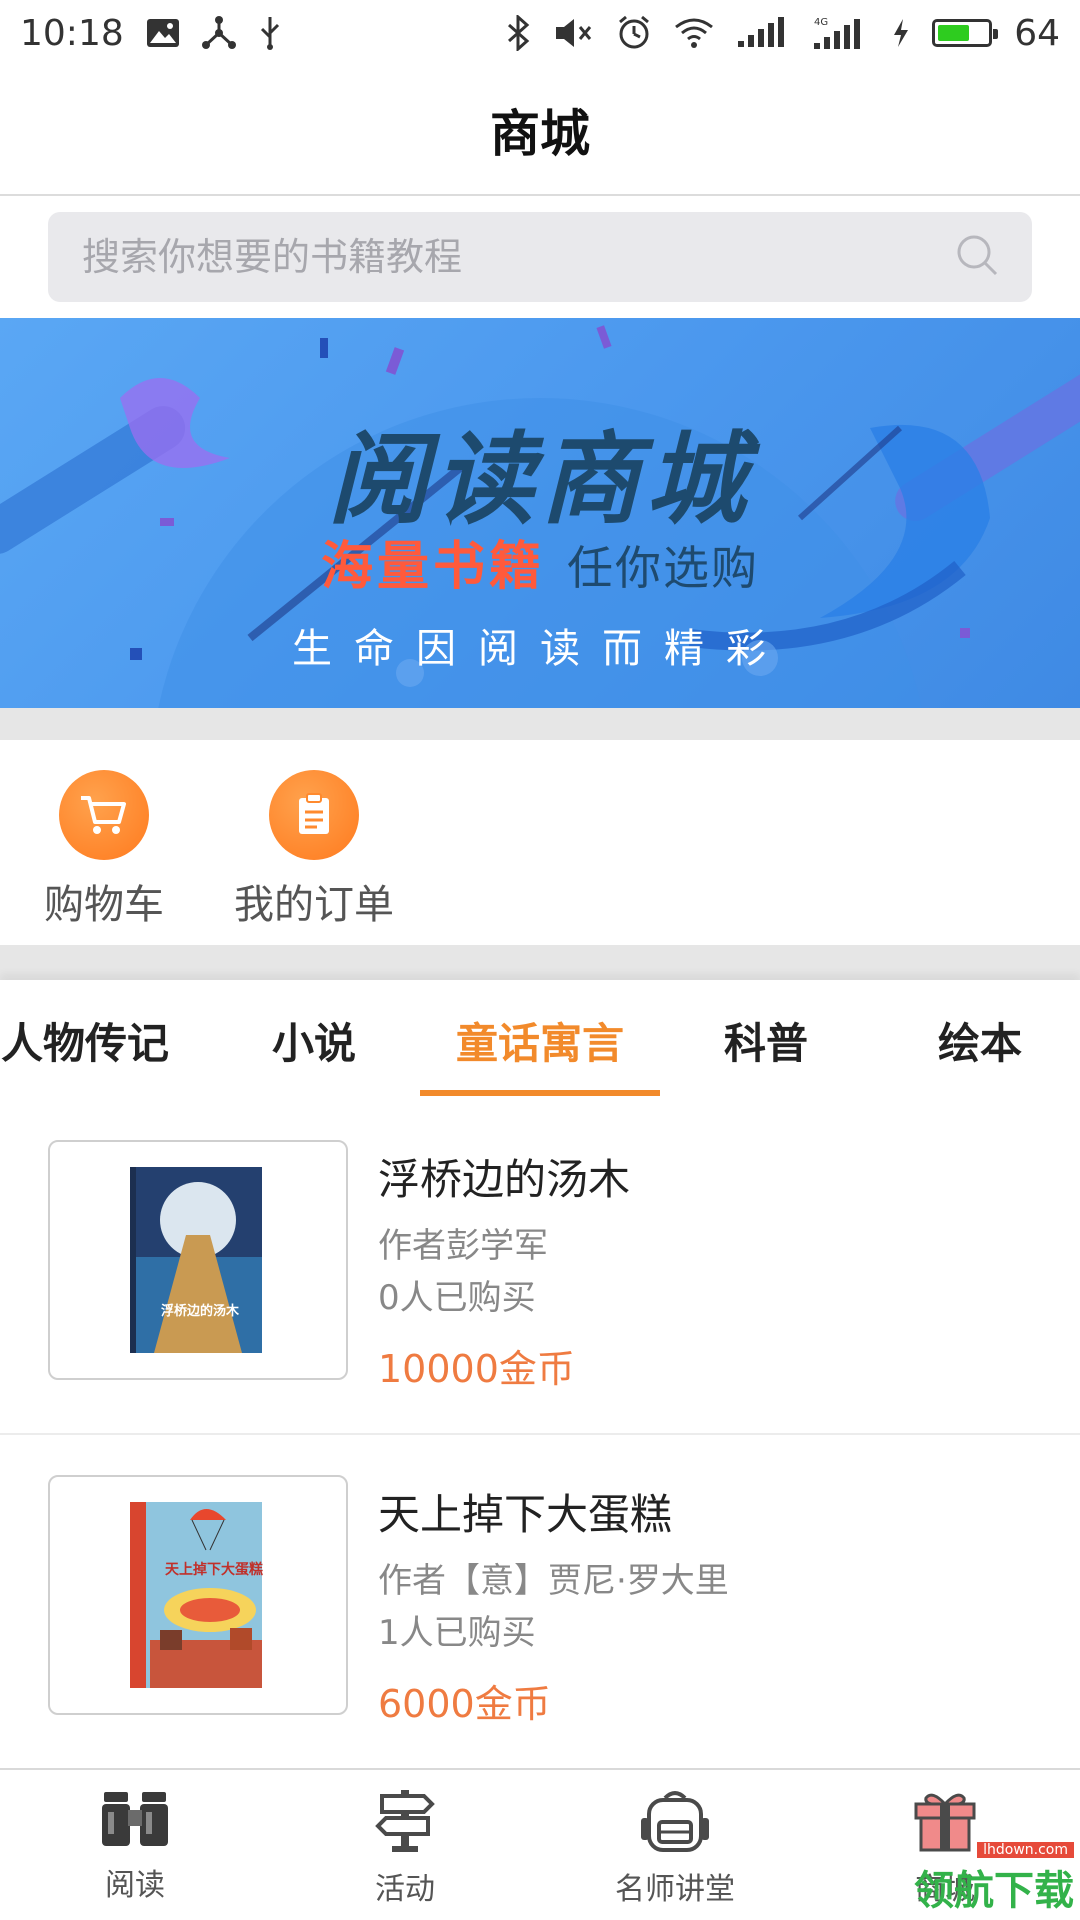 Image resolution: width=1080 pixels, height=1920 pixels. What do you see at coordinates (821, 22) in the screenshot?
I see `svg-text: 4G` at bounding box center [821, 22].